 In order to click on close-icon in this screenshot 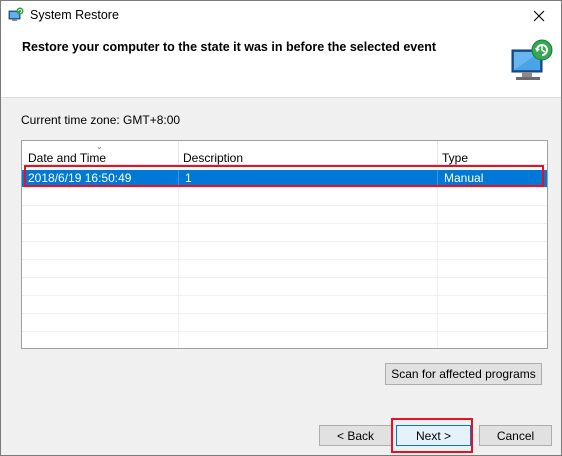, I will do `click(538, 16)`.